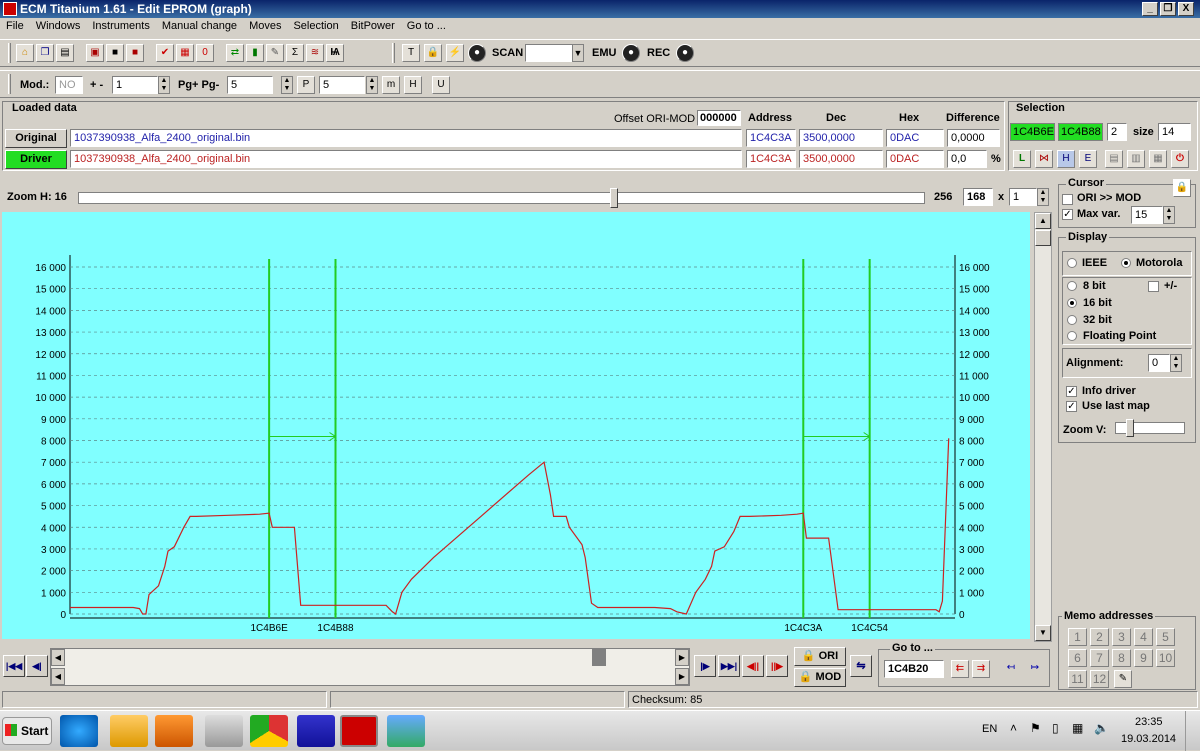 This screenshot has height=751, width=1200. Describe the element at coordinates (1043, 238) in the screenshot. I see `vscroll-thumb` at that location.